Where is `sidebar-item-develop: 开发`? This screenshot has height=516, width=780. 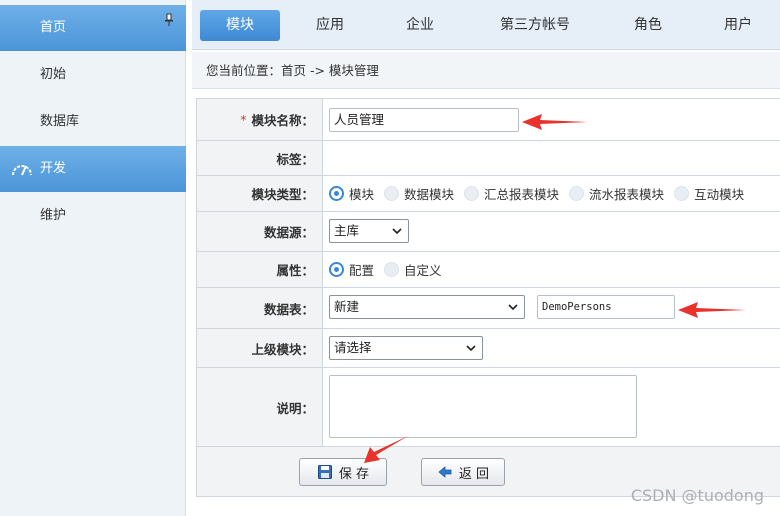
sidebar-item-develop: 开发 is located at coordinates (93, 169).